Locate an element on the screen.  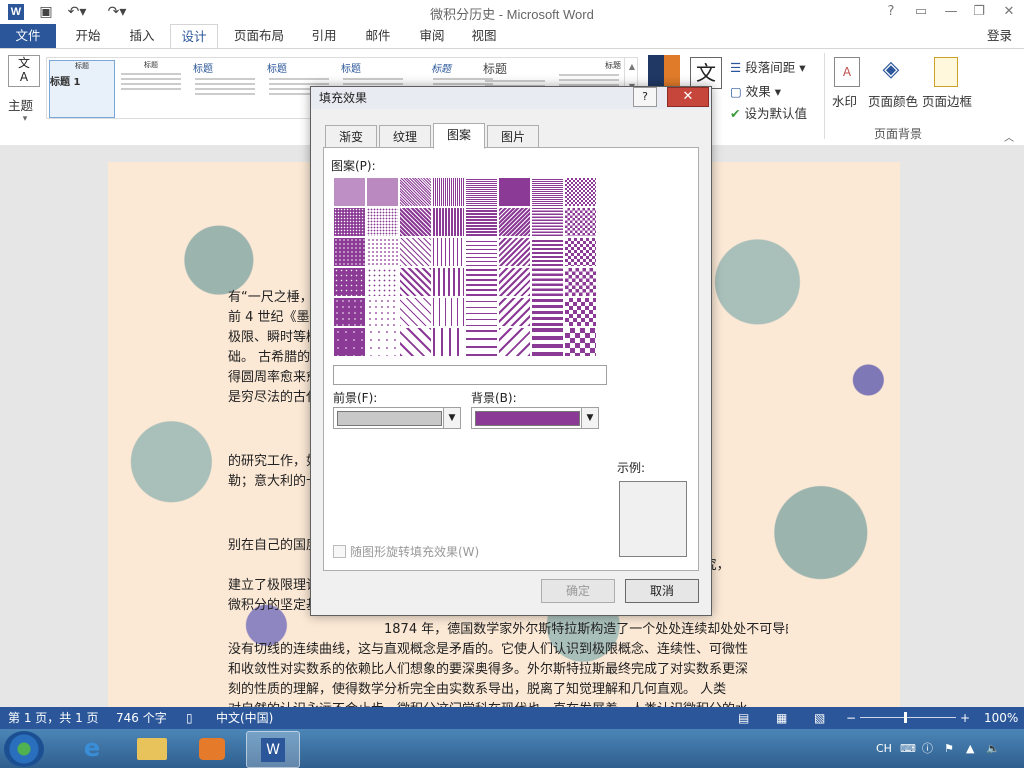
minimize-icon: — is located at coordinates (951, 12).